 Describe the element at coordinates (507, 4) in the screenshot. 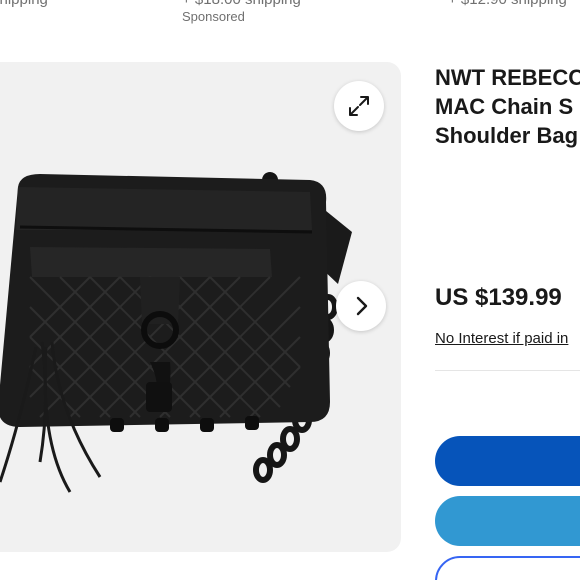

I see `prev-item-shipping: + $12.90 shipping` at that location.